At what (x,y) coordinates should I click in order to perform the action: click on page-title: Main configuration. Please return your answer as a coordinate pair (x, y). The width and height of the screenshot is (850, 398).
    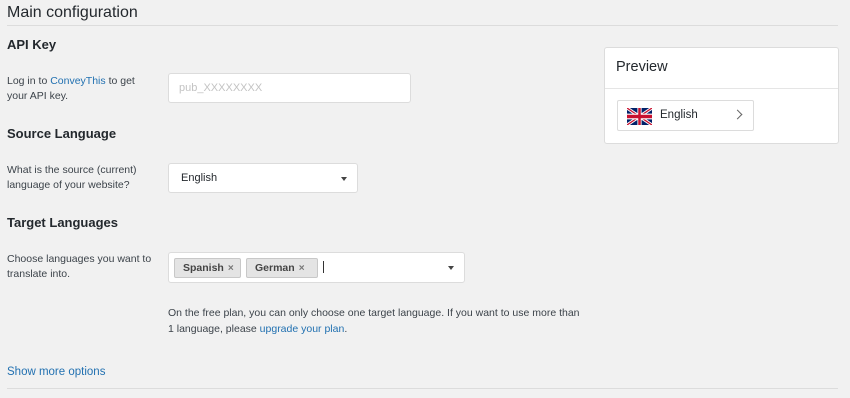
    Looking at the image, I should click on (72, 12).